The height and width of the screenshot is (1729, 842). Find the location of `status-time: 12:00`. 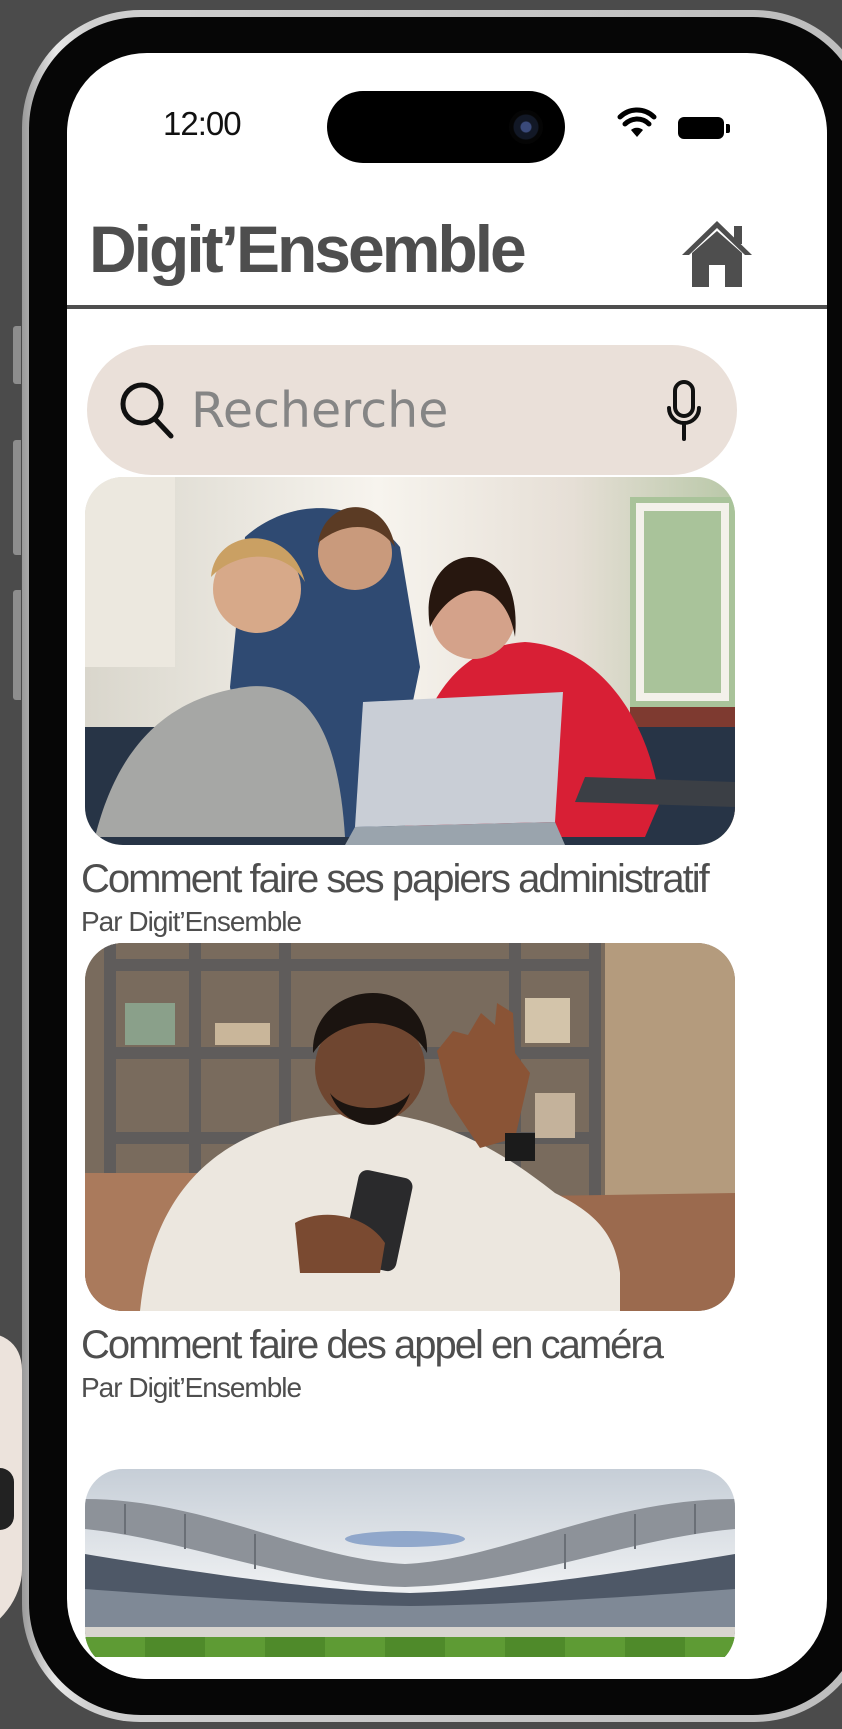

status-time: 12:00 is located at coordinates (202, 123).